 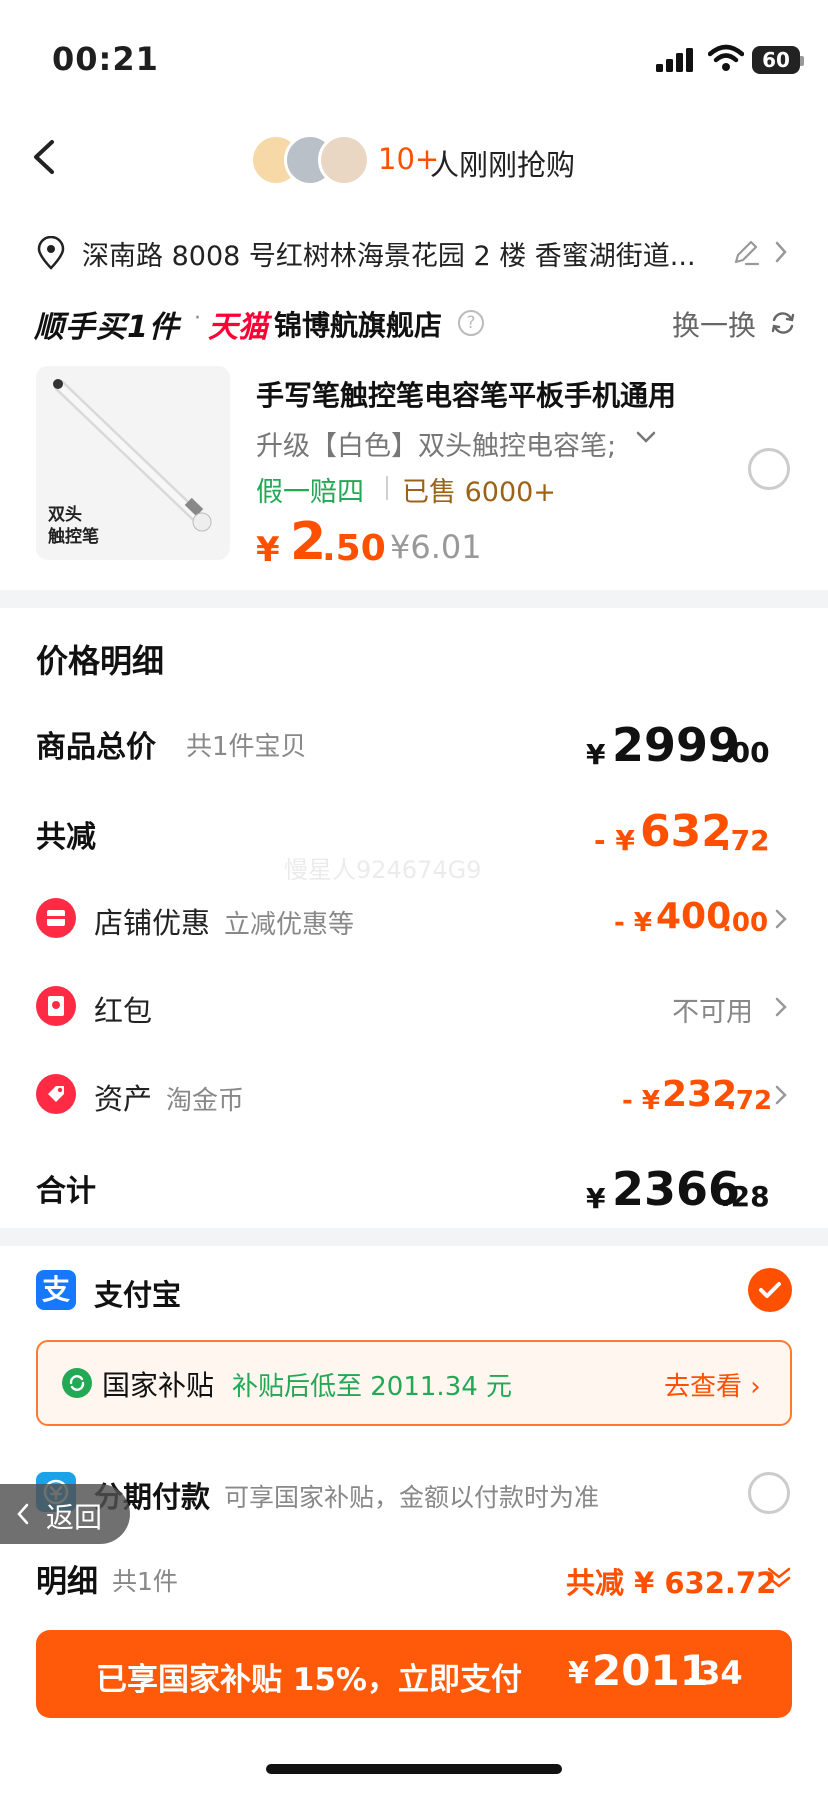 I want to click on red-packet-icon, so click(x=56, y=1006).